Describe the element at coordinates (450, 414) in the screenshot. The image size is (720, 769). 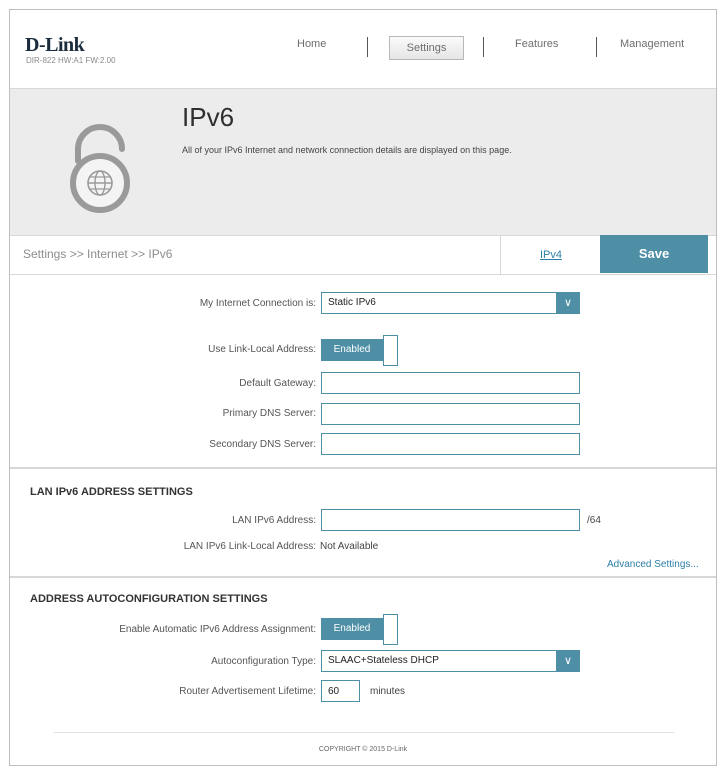
I see `primary-dns-input` at that location.